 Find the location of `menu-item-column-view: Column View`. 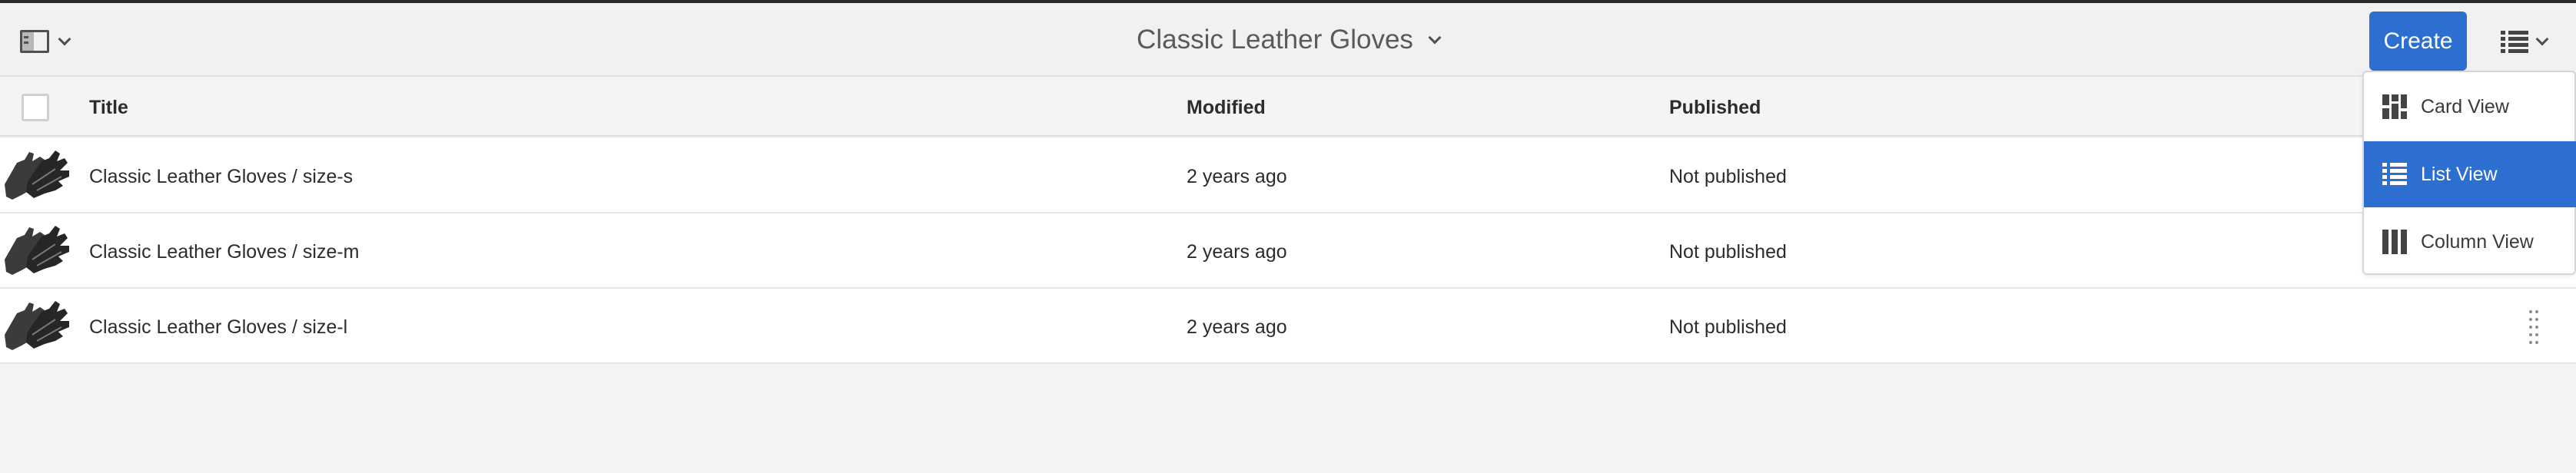

menu-item-column-view: Column View is located at coordinates (2470, 242).